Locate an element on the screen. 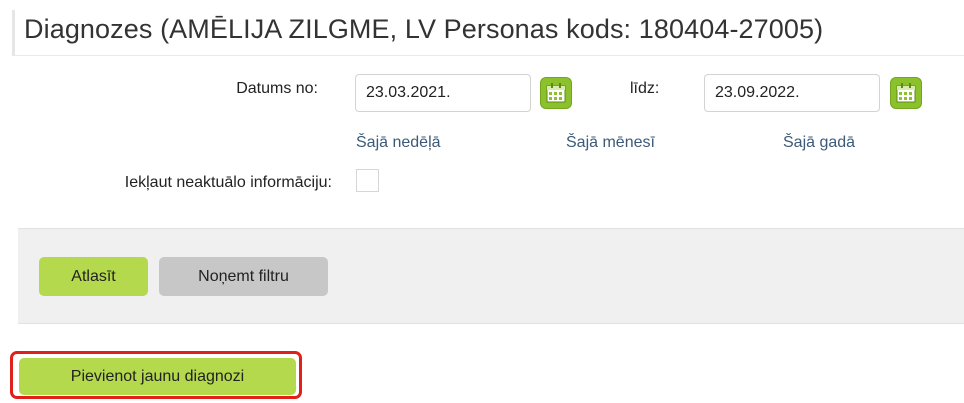 This screenshot has width=964, height=403. date-from-calendar-button is located at coordinates (556, 93).